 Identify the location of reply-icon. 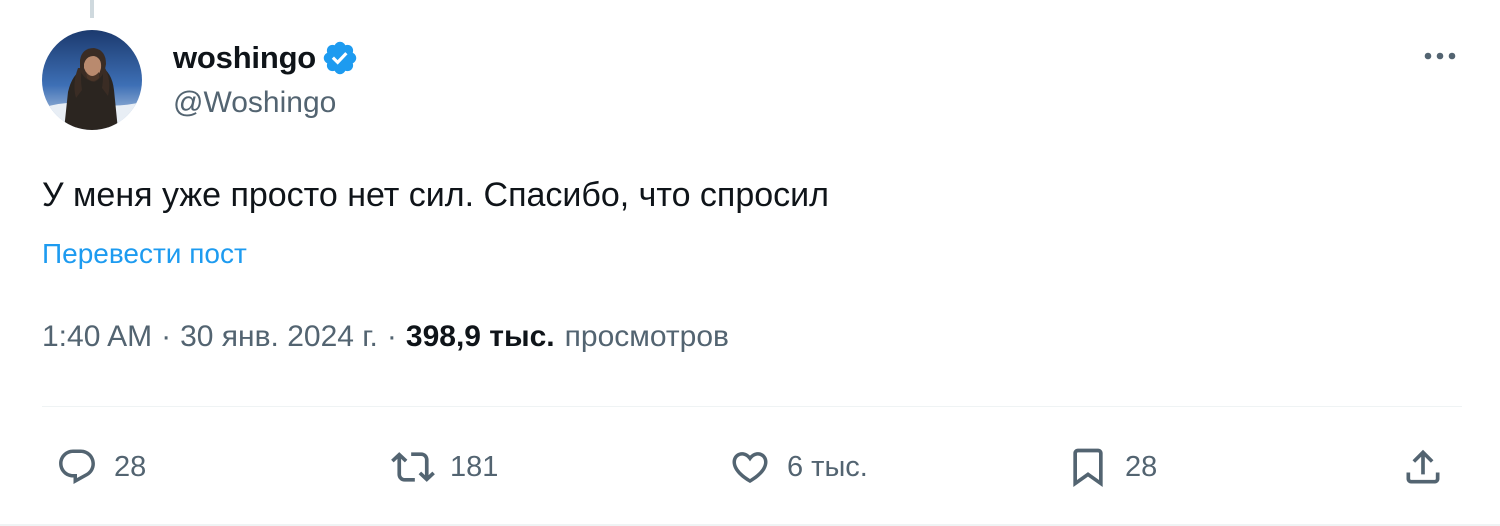
(77, 467).